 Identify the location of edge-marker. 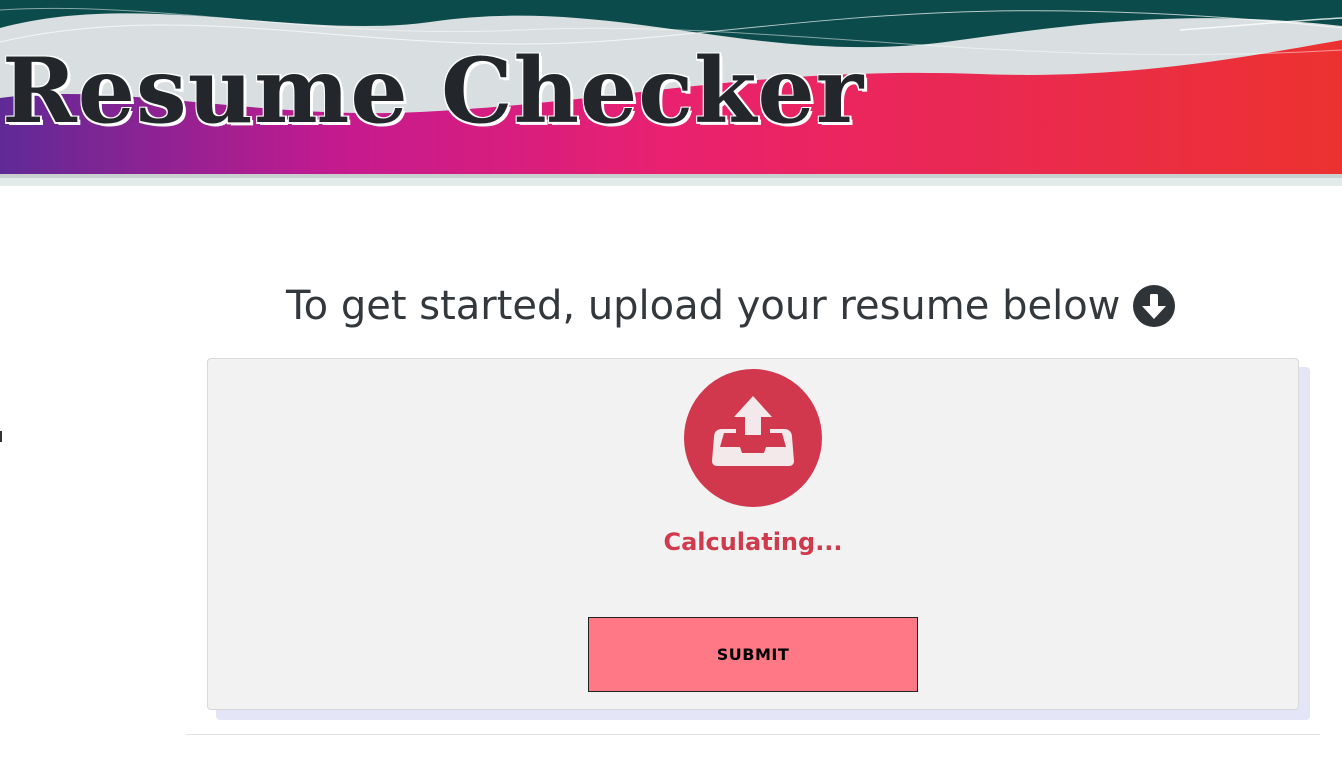
(1, 436).